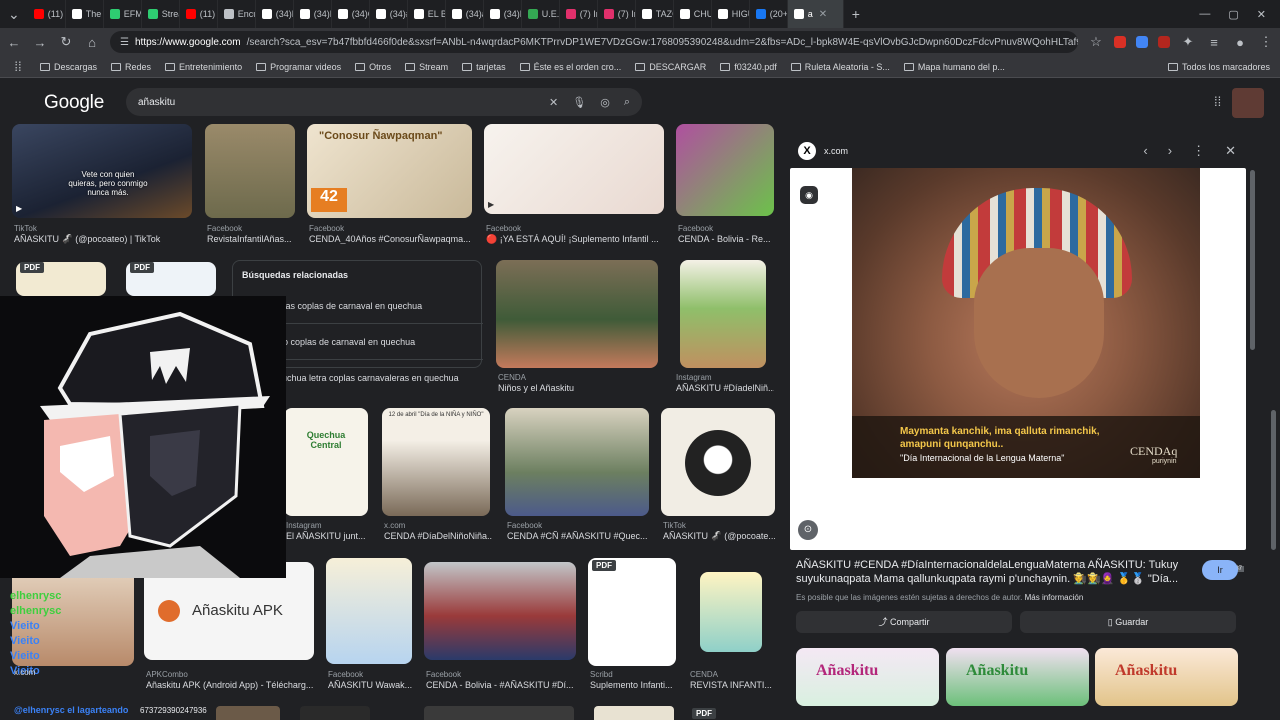 This screenshot has height=720, width=1280. What do you see at coordinates (1230, 151) in the screenshot?
I see `close-icon: ✕` at bounding box center [1230, 151].